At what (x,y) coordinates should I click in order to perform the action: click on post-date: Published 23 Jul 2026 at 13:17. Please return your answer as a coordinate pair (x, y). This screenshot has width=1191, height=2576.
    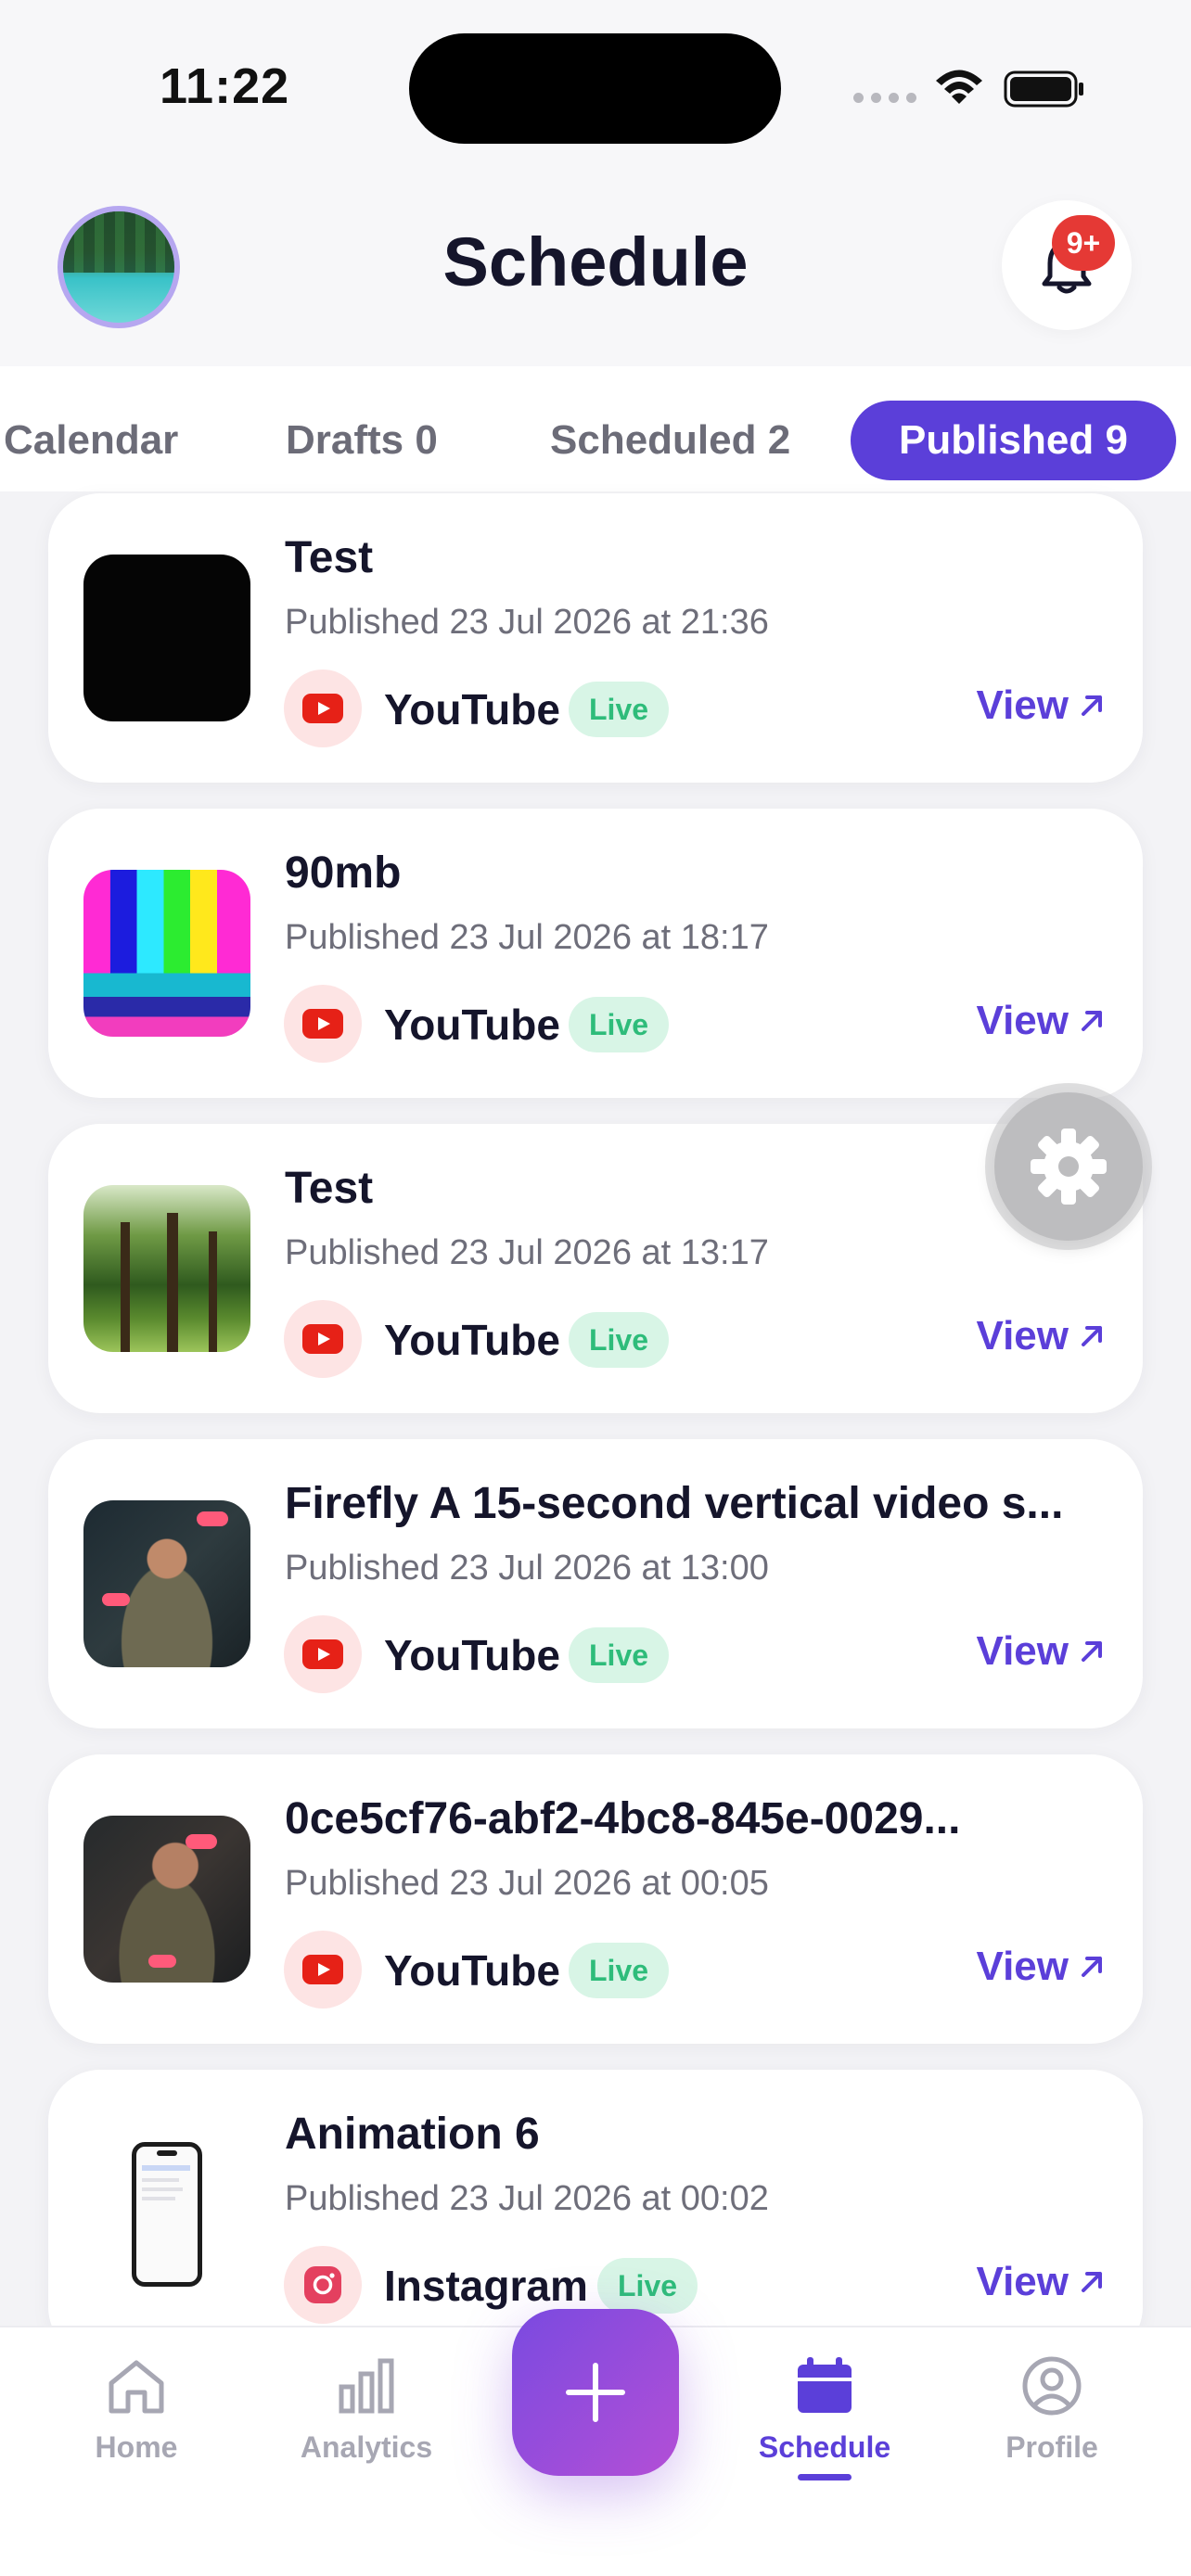
    Looking at the image, I should click on (527, 1252).